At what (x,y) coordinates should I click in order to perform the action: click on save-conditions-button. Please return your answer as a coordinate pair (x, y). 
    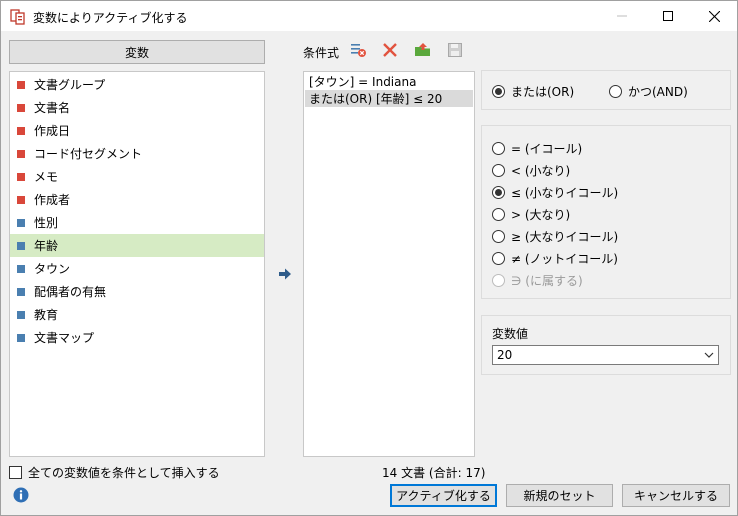
    Looking at the image, I should click on (455, 50).